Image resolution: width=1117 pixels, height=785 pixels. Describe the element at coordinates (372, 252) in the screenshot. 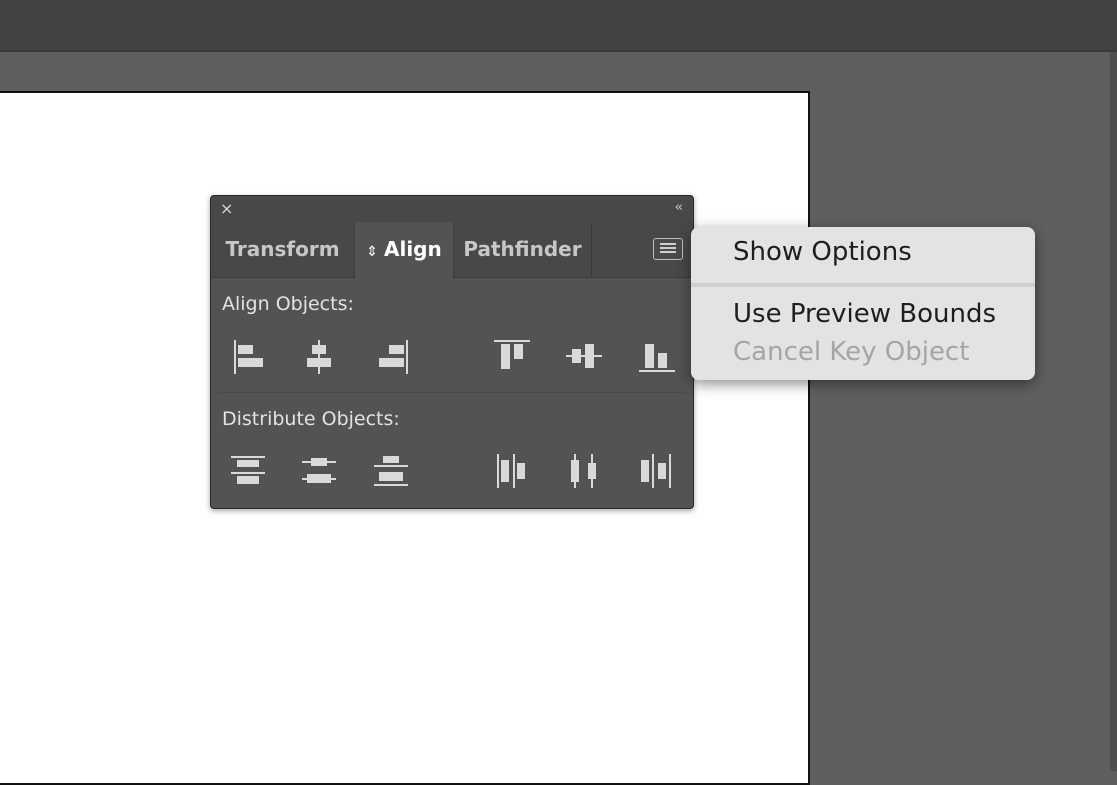

I see `tab-toggle-icon: ⇕` at that location.